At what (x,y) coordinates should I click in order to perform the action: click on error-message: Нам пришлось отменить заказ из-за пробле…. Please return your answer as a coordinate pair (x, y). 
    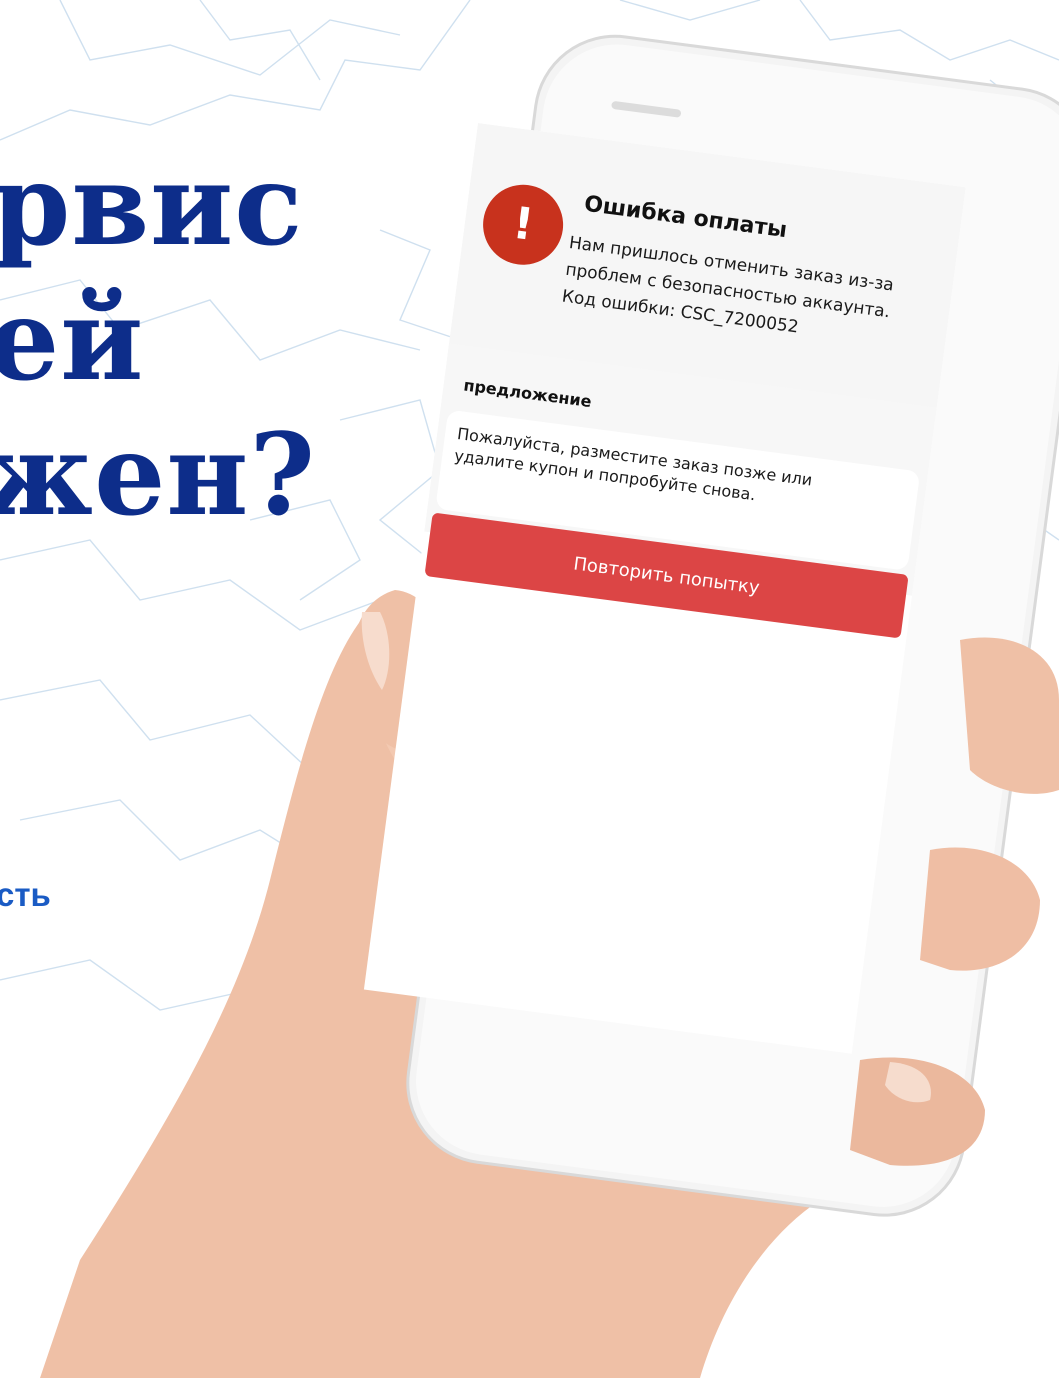
    Looking at the image, I should click on (748, 294).